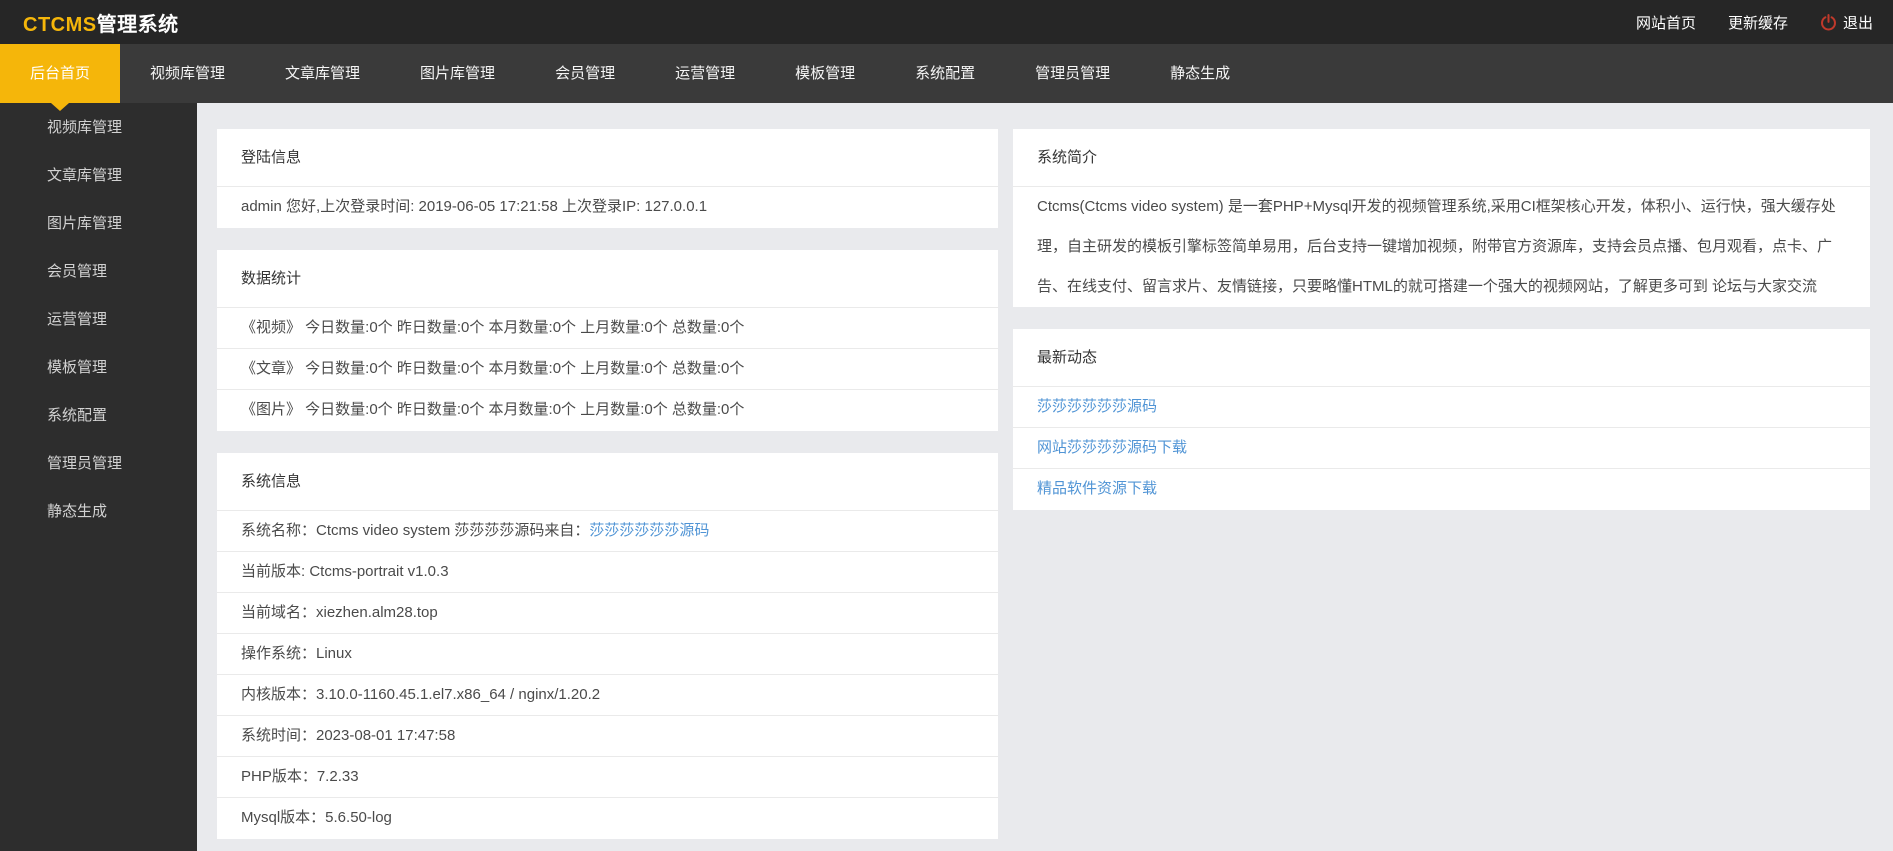 This screenshot has height=851, width=1893. Describe the element at coordinates (1072, 73) in the screenshot. I see `tab-admins: 管理员管理` at that location.